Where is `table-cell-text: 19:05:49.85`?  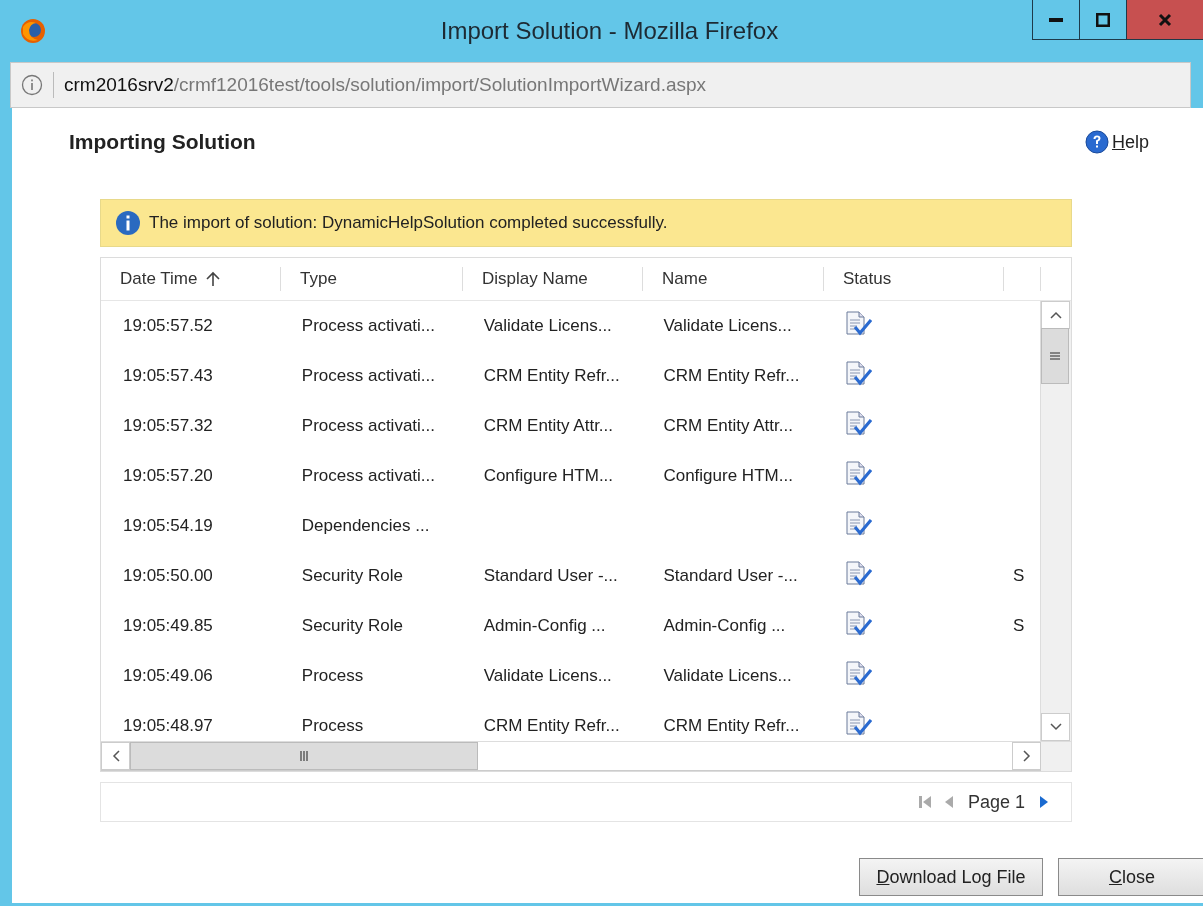 table-cell-text: 19:05:49.85 is located at coordinates (168, 626).